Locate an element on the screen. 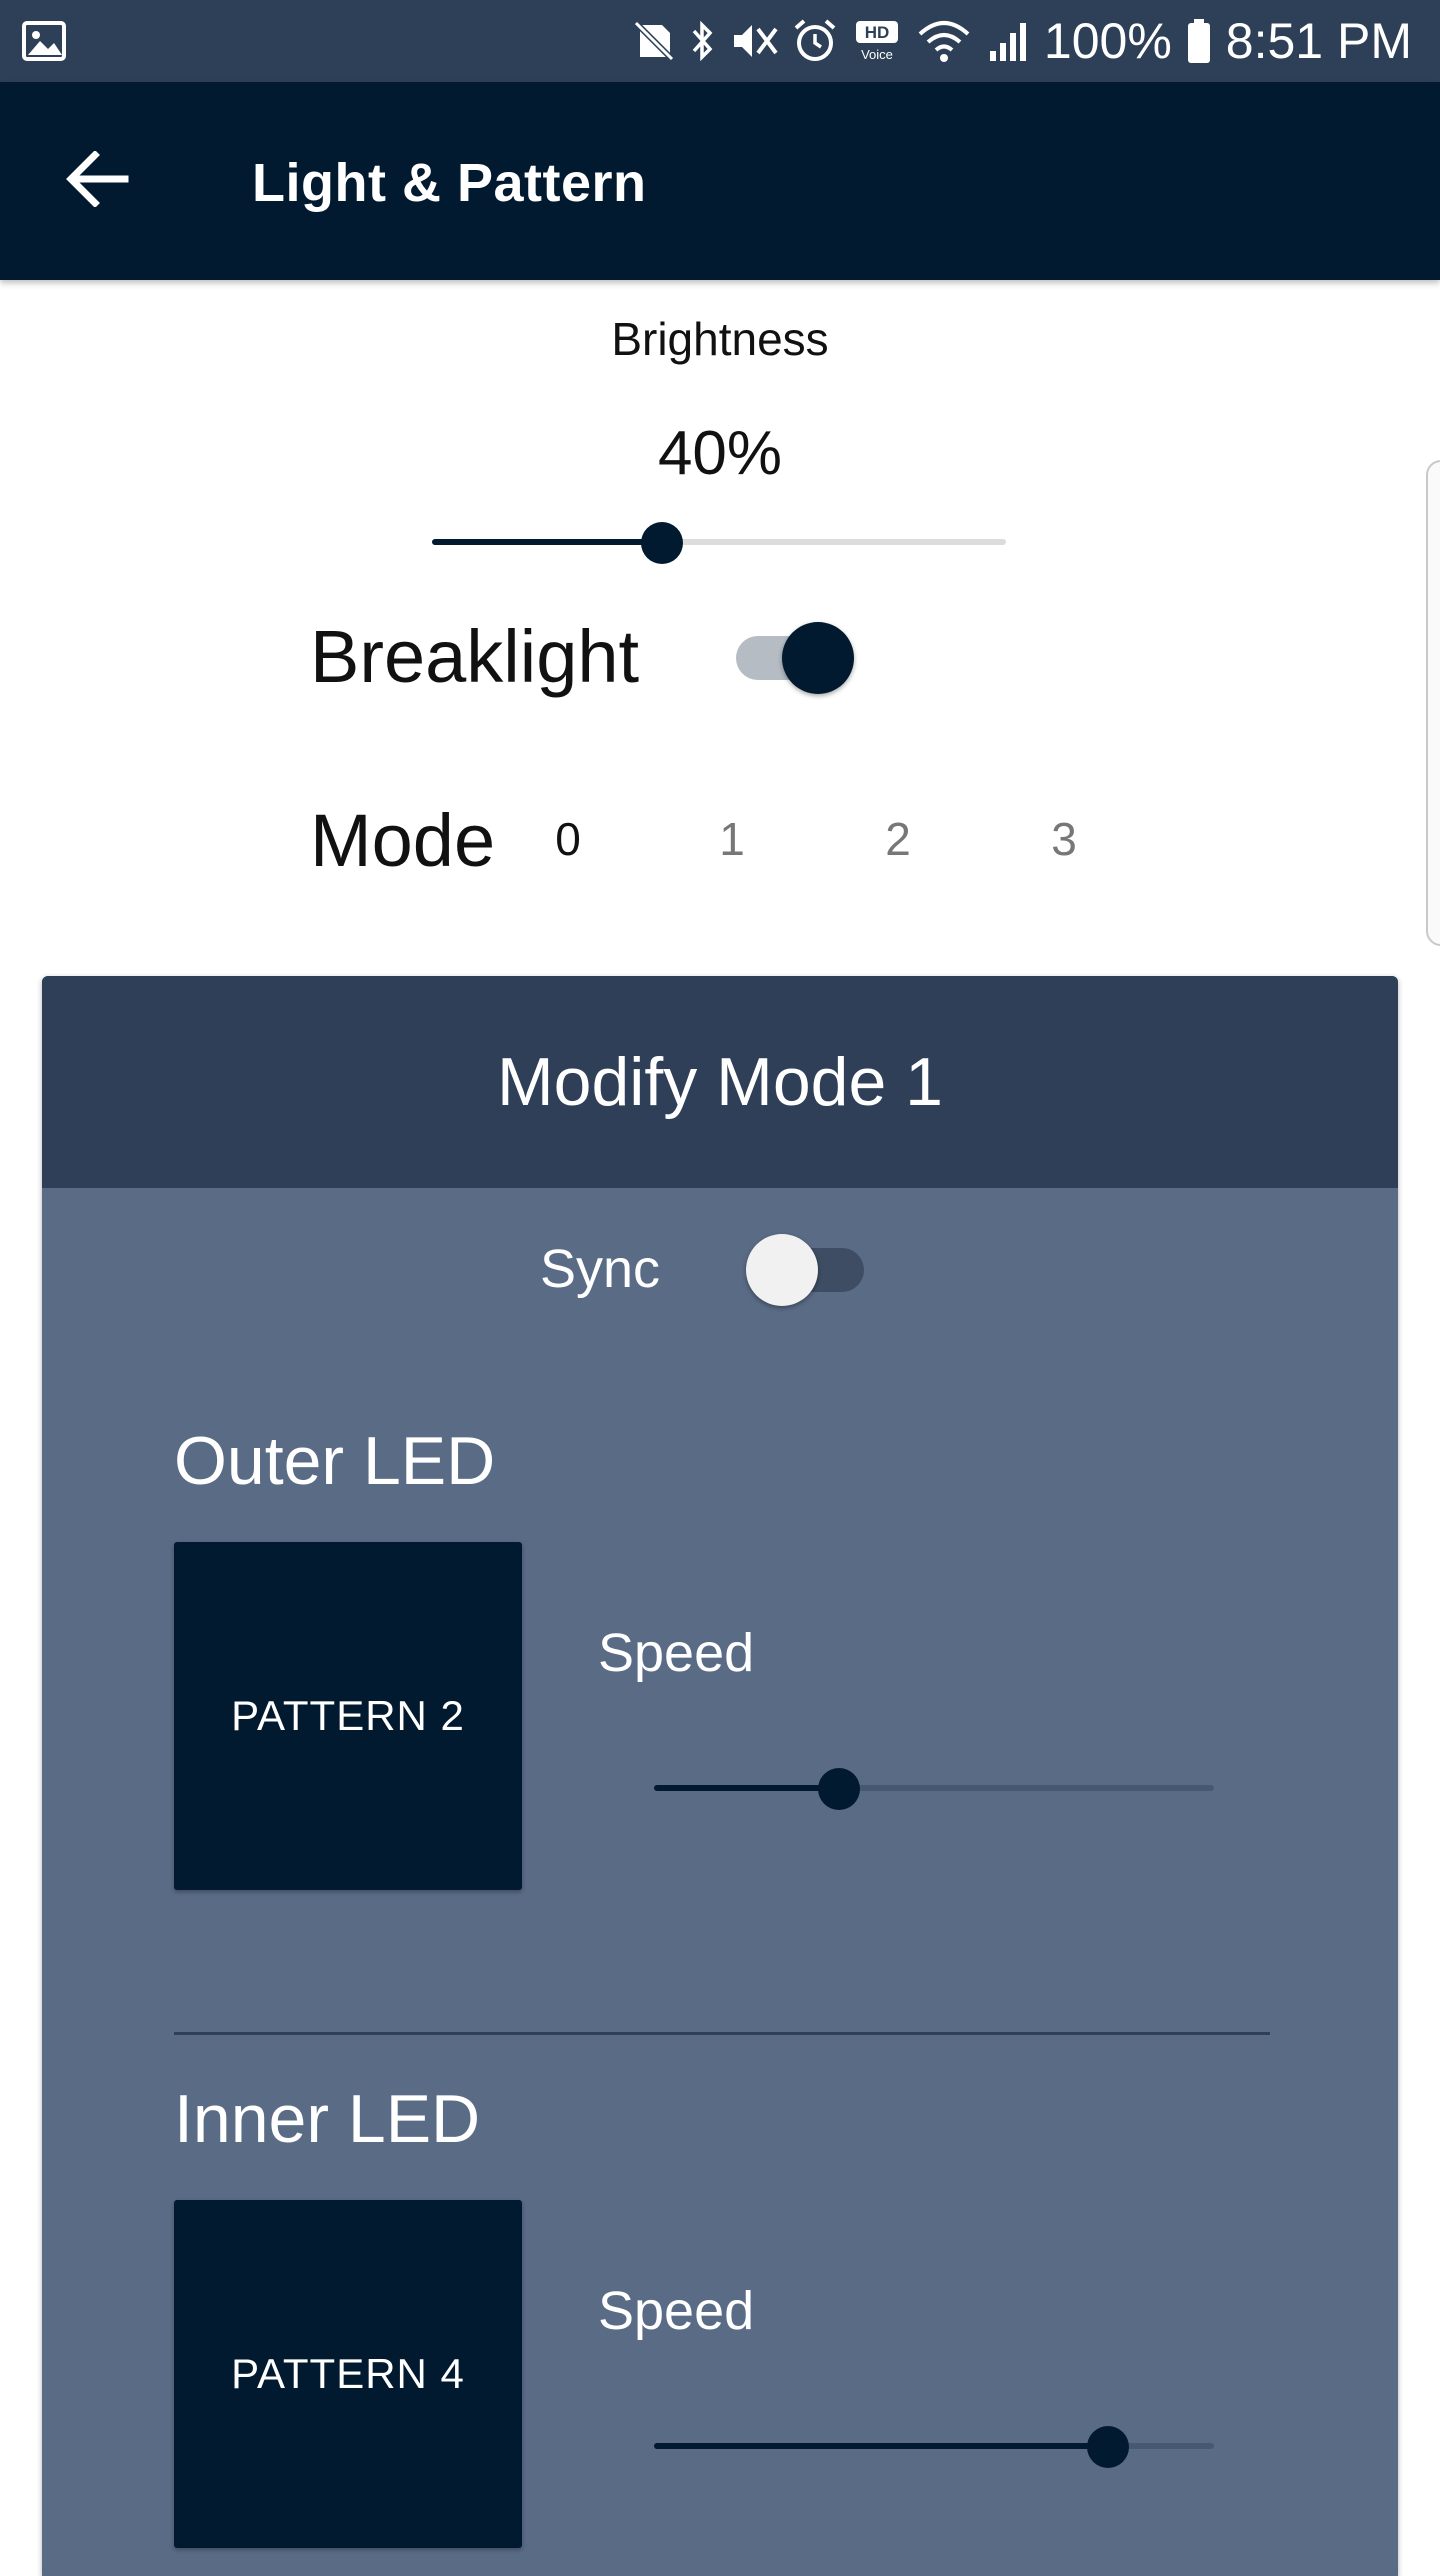 The width and height of the screenshot is (1440, 2576). page-title: Light & Pattern is located at coordinates (449, 183).